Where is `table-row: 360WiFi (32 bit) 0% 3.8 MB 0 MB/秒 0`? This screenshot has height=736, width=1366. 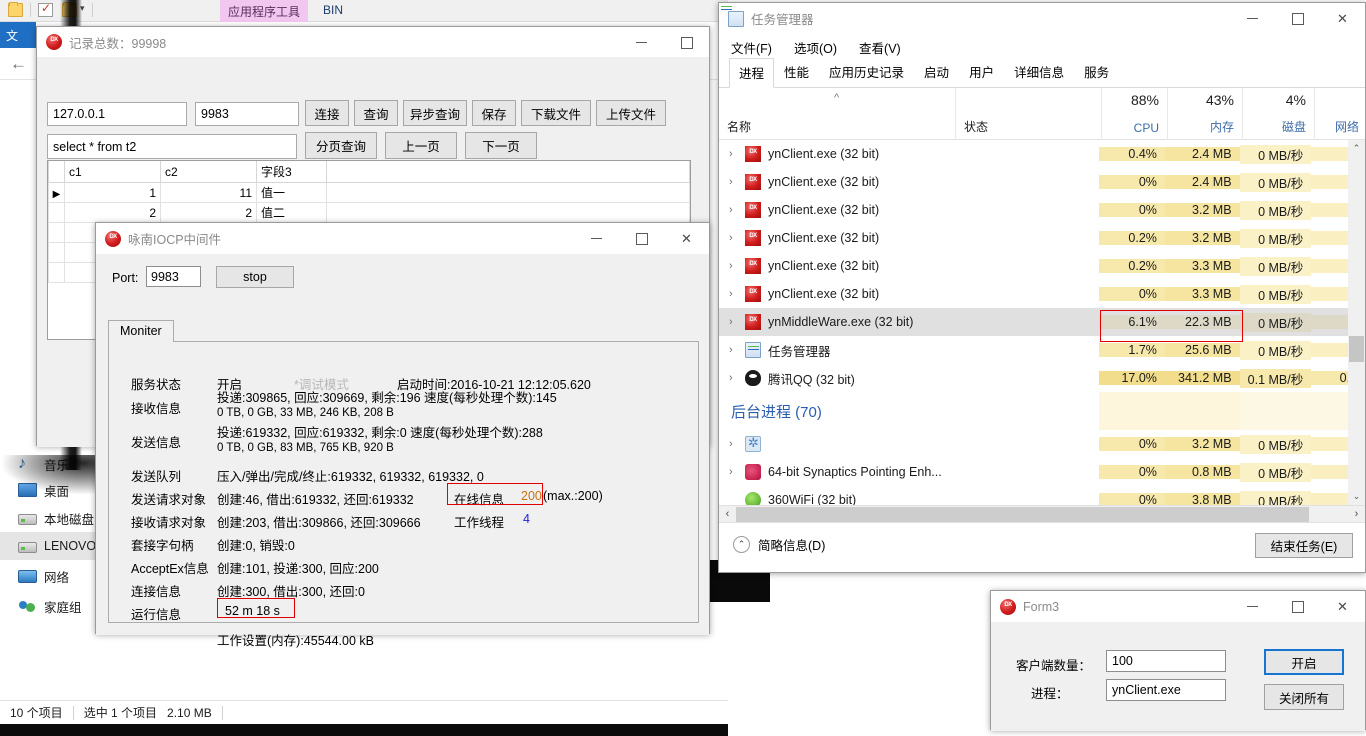
table-row: 360WiFi (32 bit) 0% 3.8 MB 0 MB/秒 0 is located at coordinates (1042, 495).